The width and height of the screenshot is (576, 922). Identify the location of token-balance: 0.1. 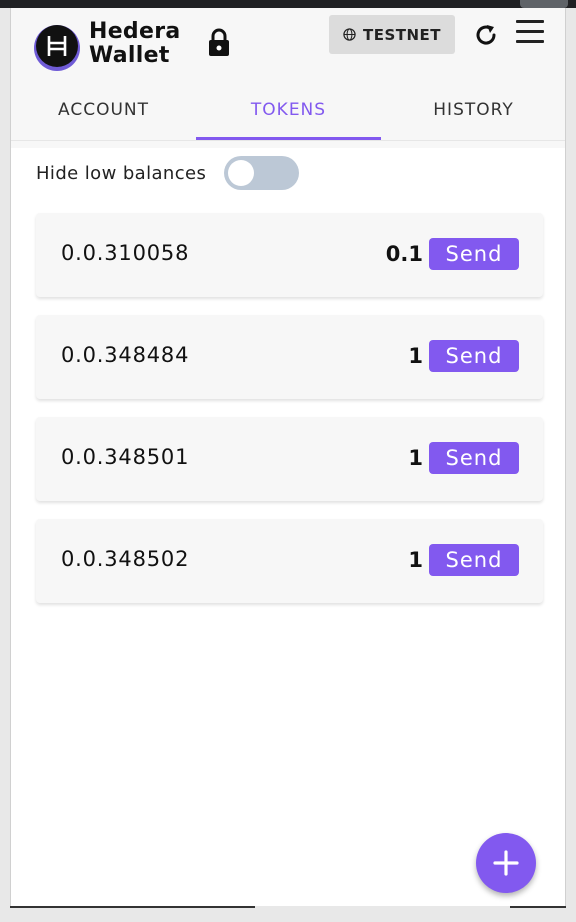
(404, 254).